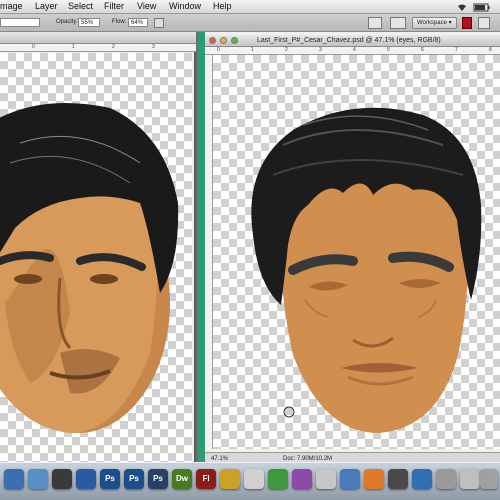 This screenshot has height=500, width=500. What do you see at coordinates (388, 50) in the screenshot?
I see `ruler-mark: 5` at bounding box center [388, 50].